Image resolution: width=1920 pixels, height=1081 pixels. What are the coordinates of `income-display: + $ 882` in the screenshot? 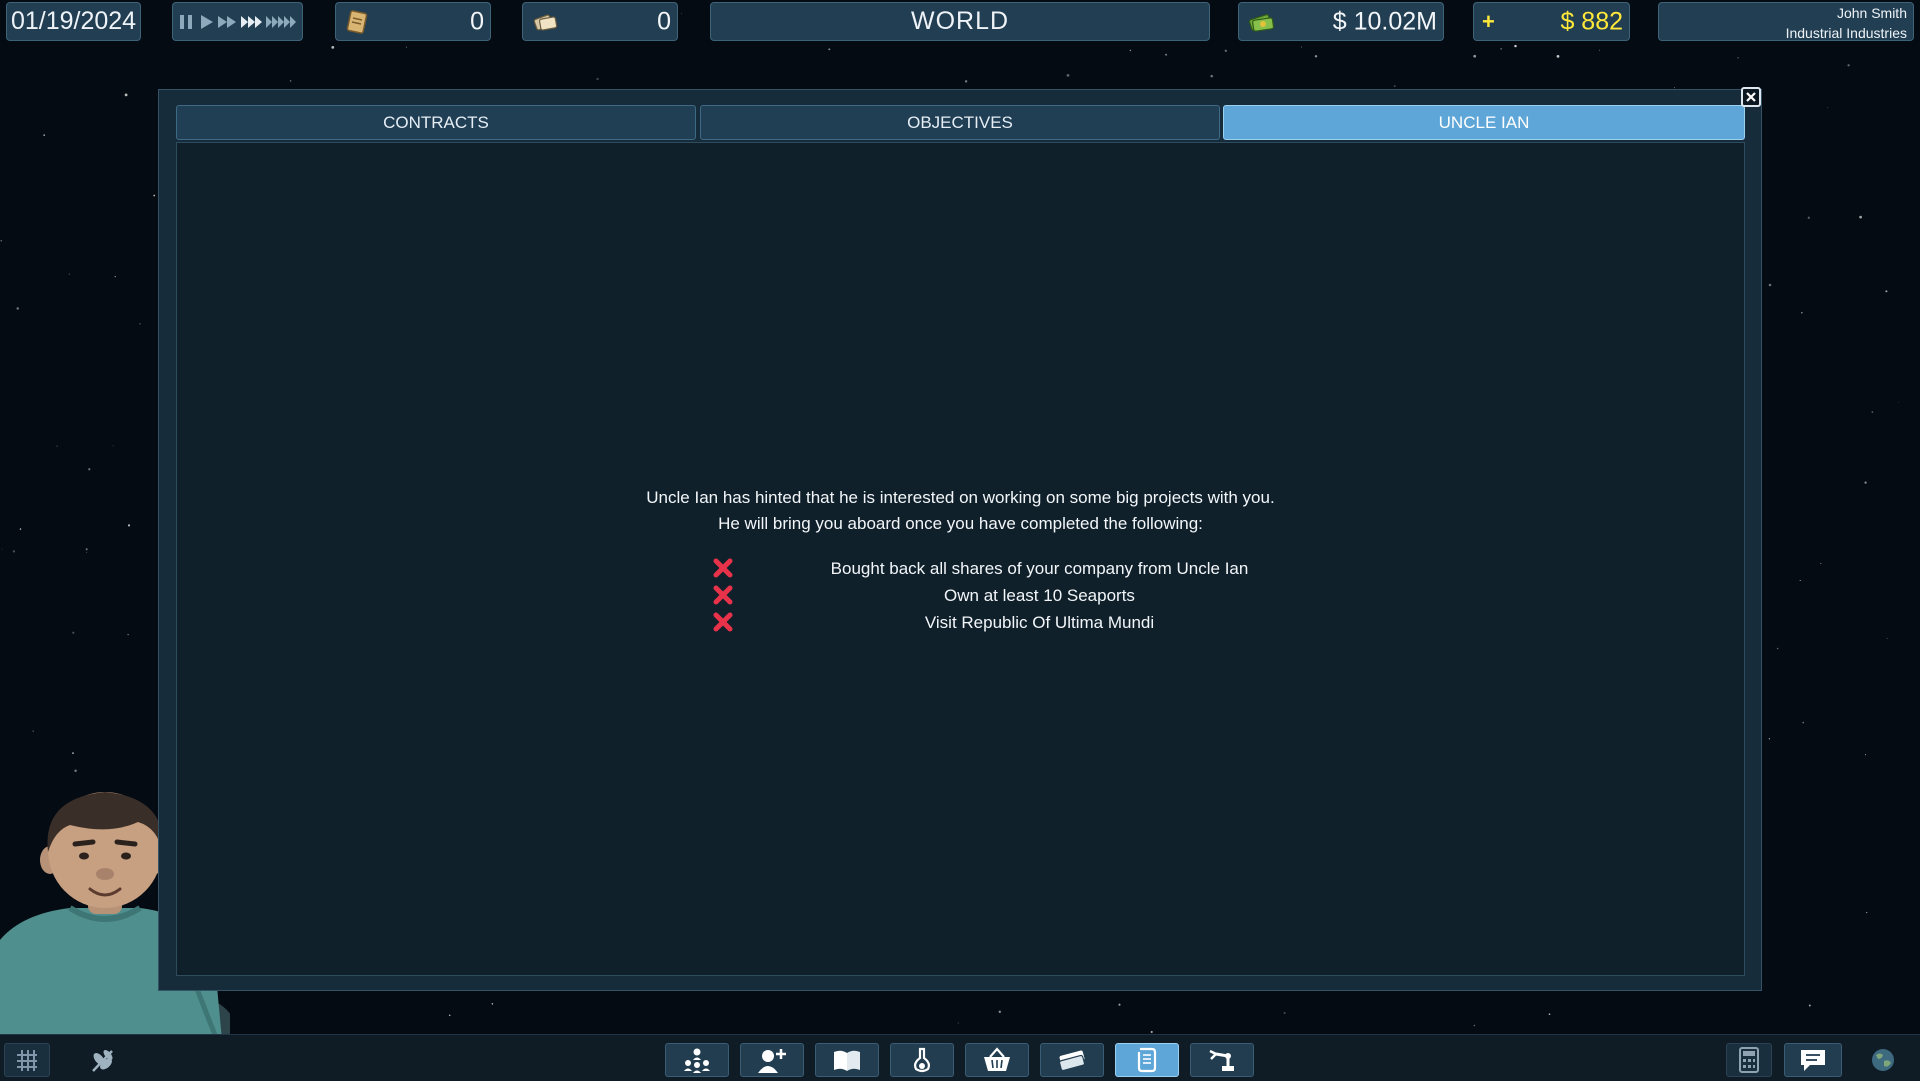 It's located at (1551, 21).